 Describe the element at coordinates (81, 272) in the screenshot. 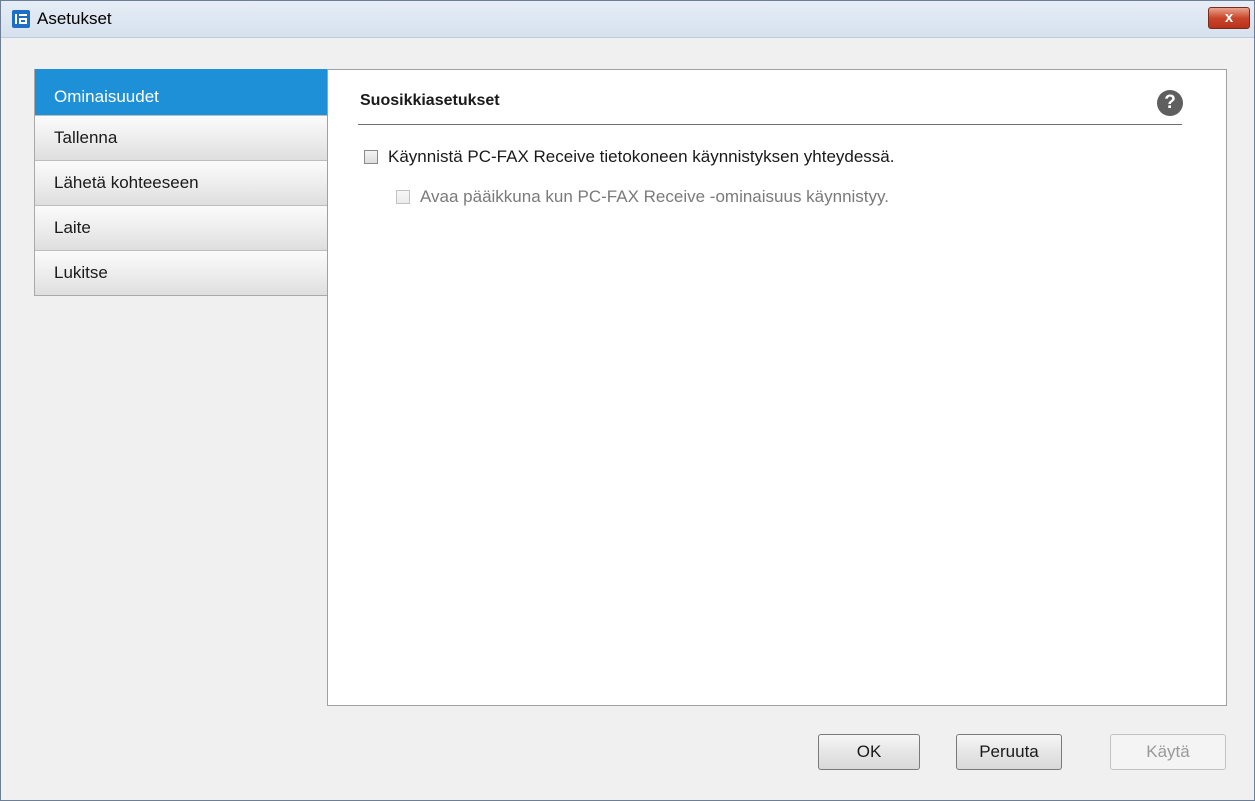

I see `sidebar-item-label: Lukitse` at that location.